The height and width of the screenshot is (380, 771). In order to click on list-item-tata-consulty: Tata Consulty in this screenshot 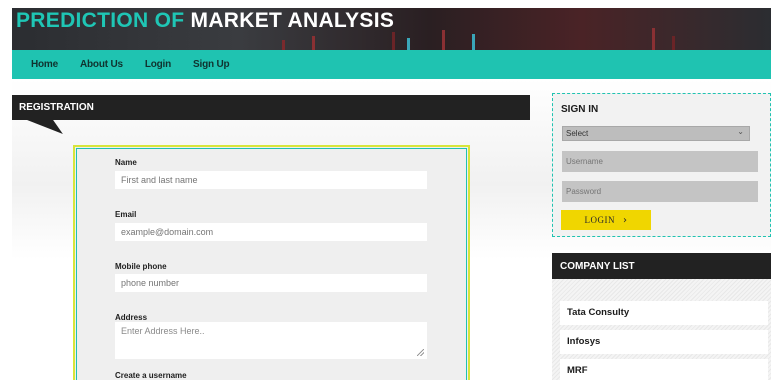, I will do `click(664, 313)`.